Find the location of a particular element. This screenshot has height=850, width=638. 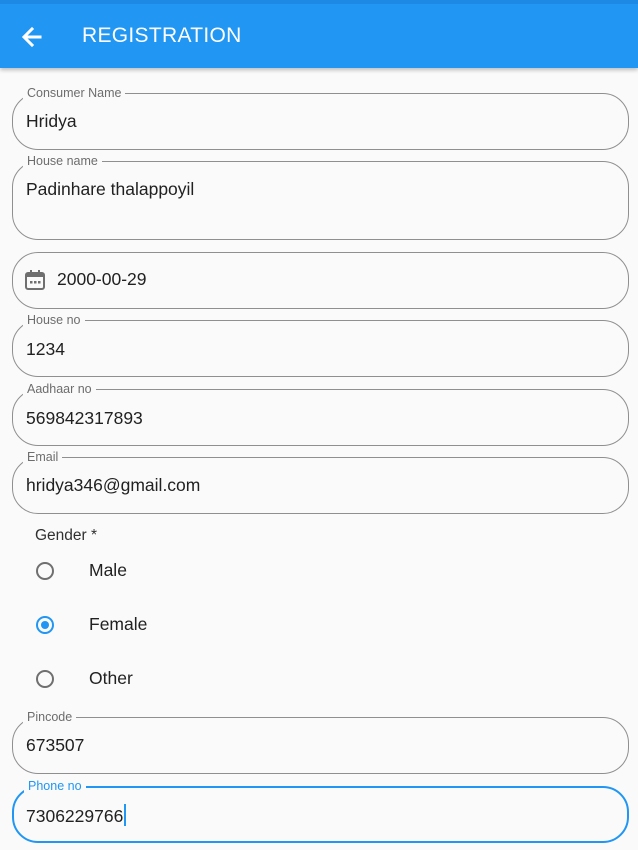

email-value: hridya346@gmail.com is located at coordinates (113, 485).